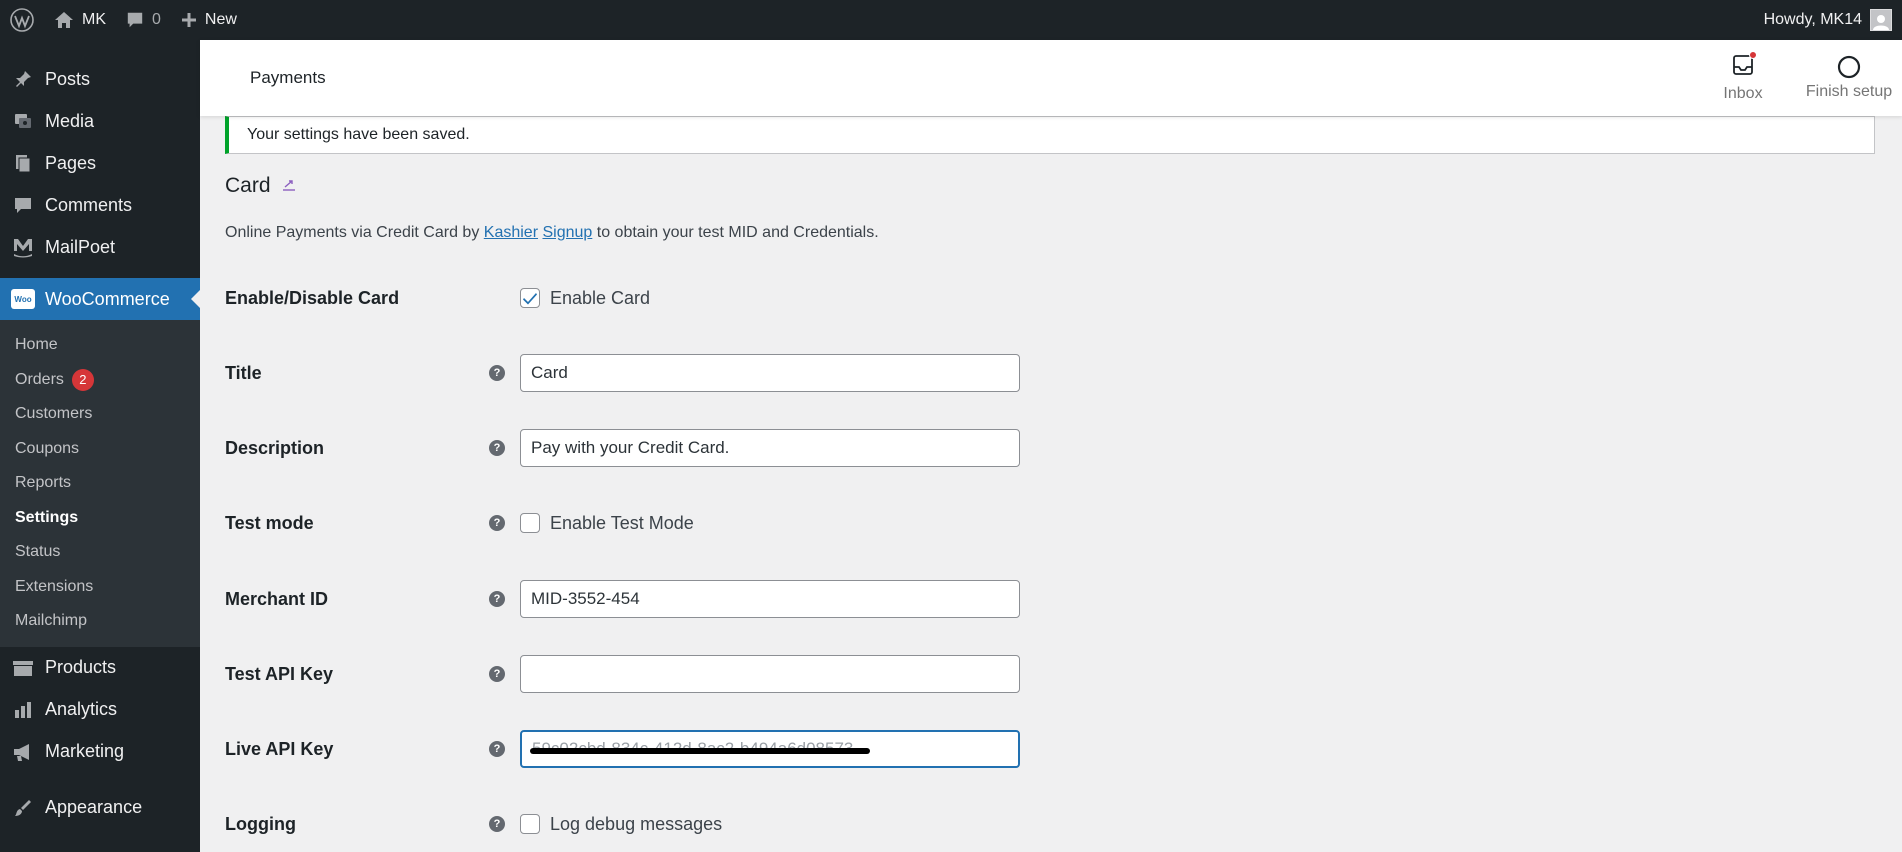 The height and width of the screenshot is (852, 1902). What do you see at coordinates (100, 414) in the screenshot?
I see `submenu-customers: Customers` at bounding box center [100, 414].